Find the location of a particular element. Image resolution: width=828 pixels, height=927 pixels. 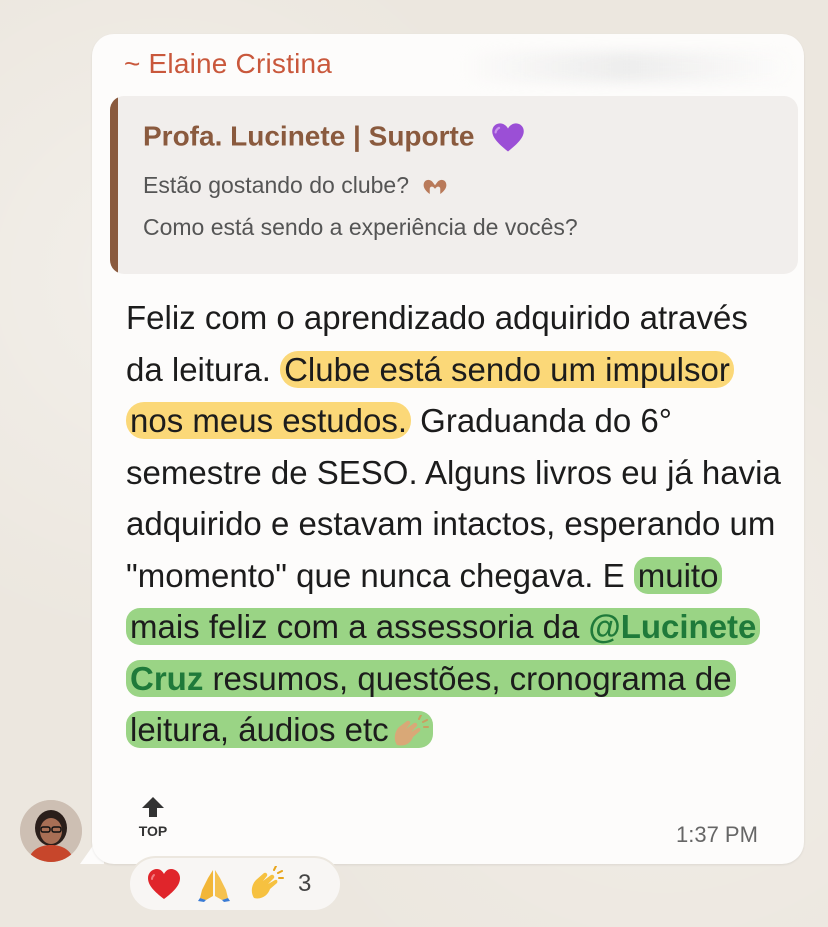

scroll-top-button: TOP is located at coordinates (153, 817).